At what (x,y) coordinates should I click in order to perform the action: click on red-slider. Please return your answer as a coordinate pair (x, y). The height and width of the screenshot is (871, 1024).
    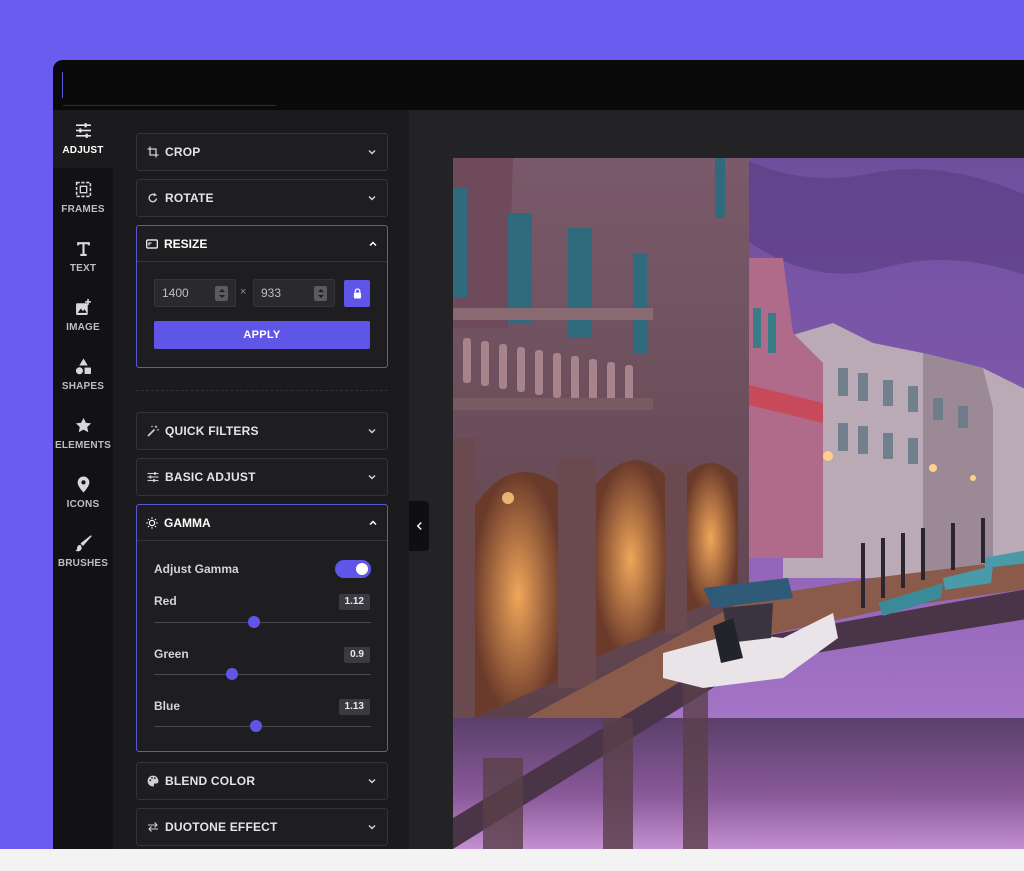
    Looking at the image, I should click on (262, 622).